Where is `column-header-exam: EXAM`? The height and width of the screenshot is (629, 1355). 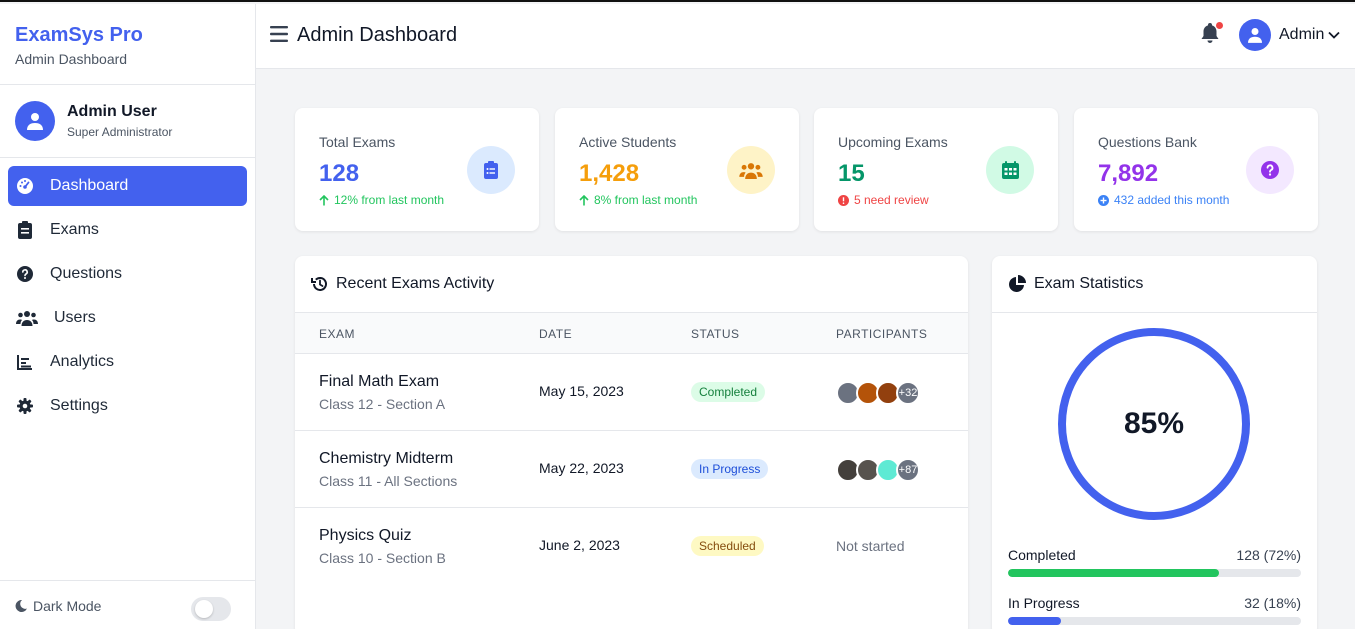 column-header-exam: EXAM is located at coordinates (337, 334).